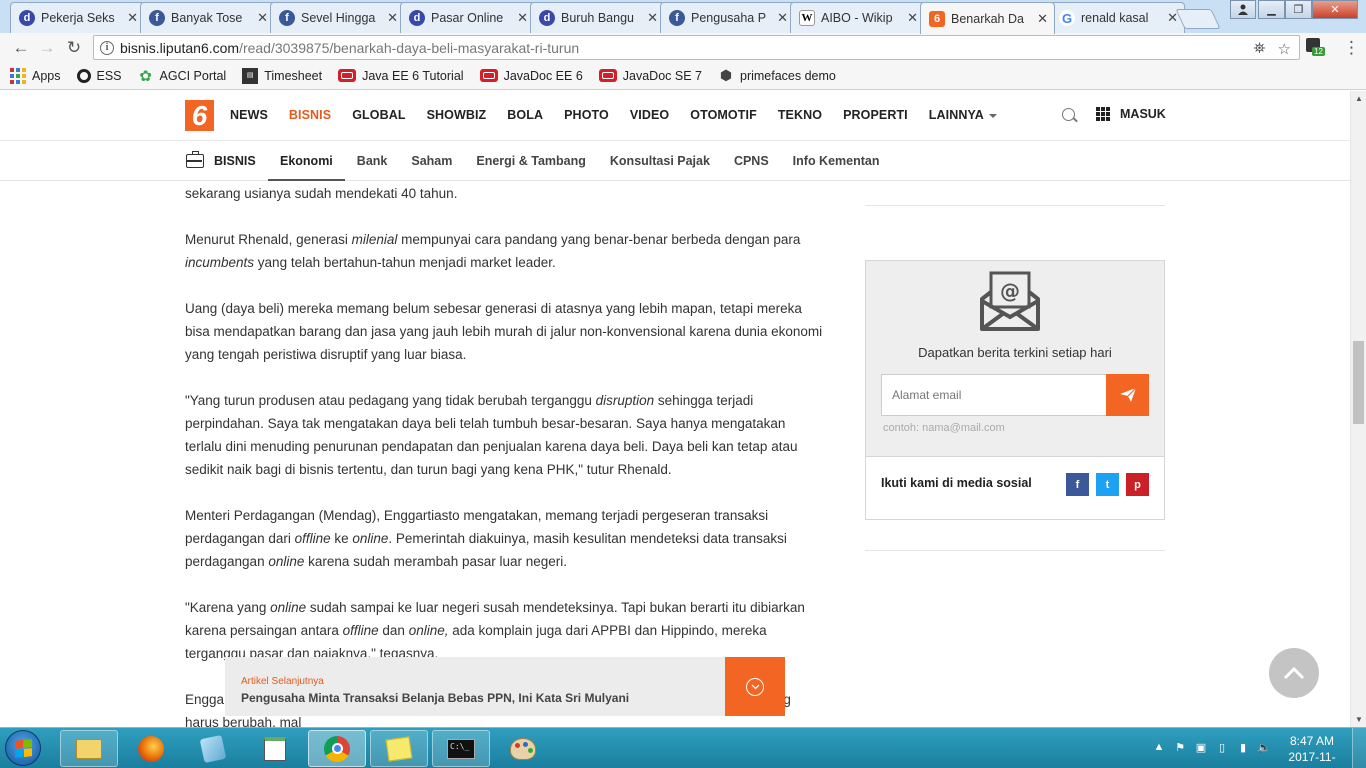  What do you see at coordinates (963, 115) in the screenshot?
I see `nav-item-lainnya: LAINNYA` at bounding box center [963, 115].